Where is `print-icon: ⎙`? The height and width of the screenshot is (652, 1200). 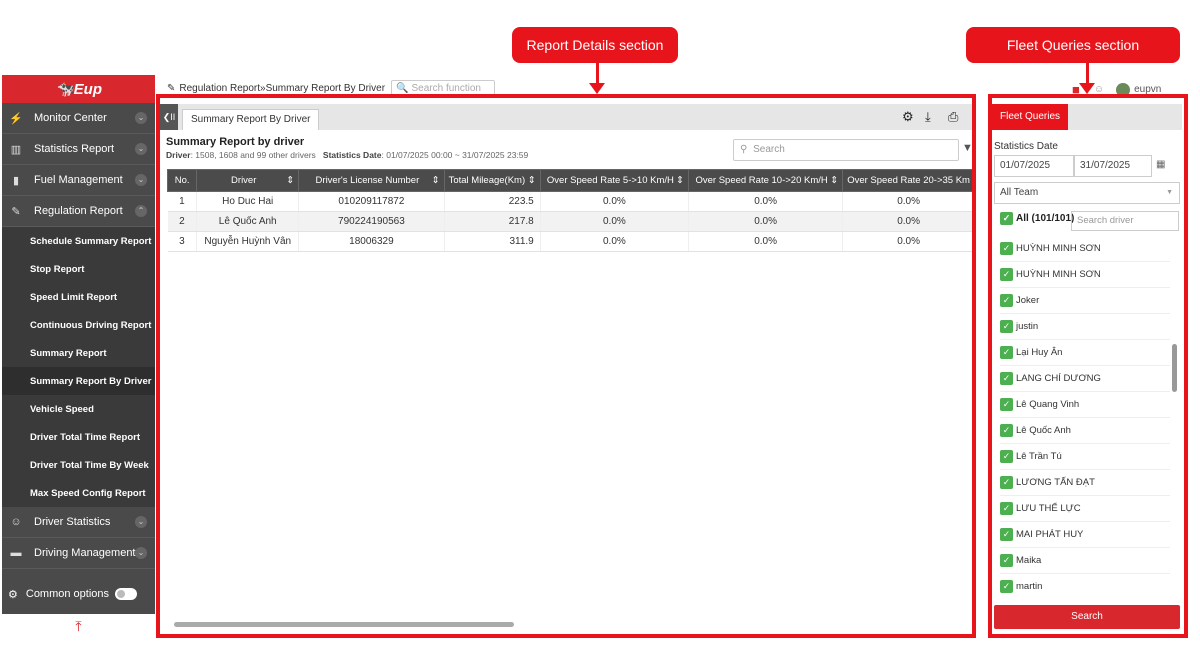
print-icon: ⎙ is located at coordinates (953, 117).